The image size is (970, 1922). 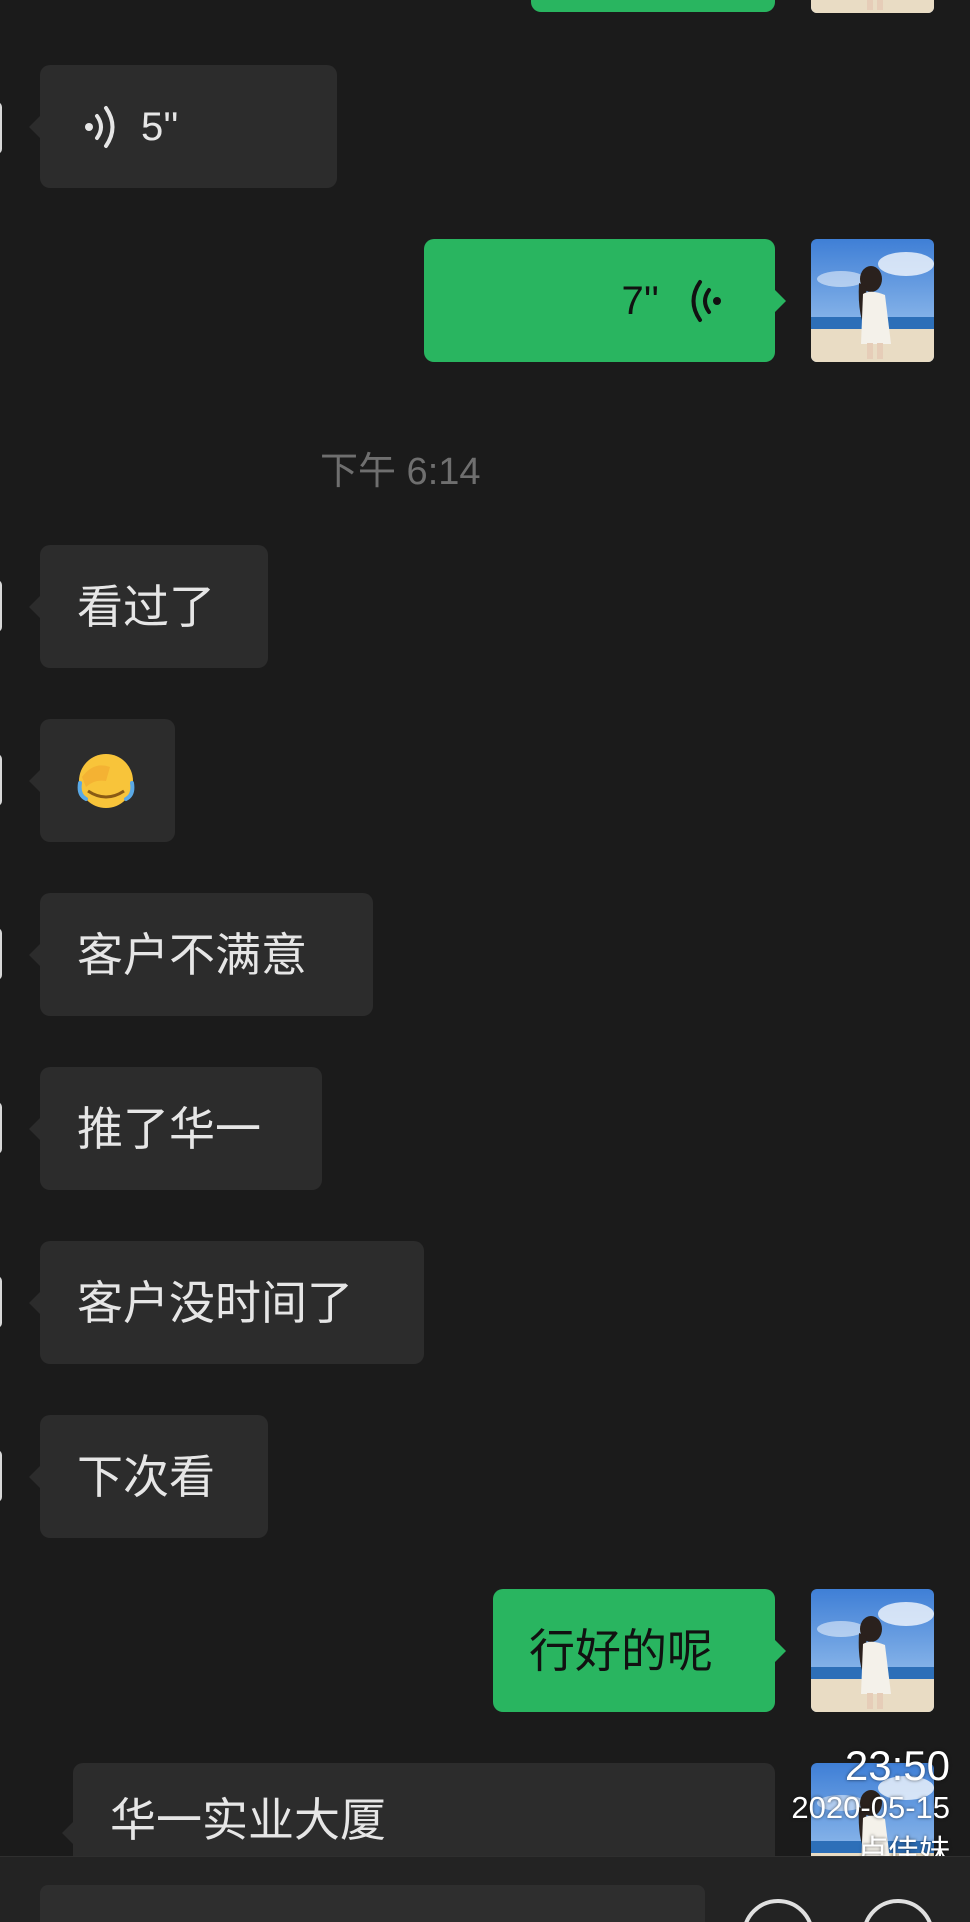 I want to click on voice-duration: 7'', so click(x=640, y=300).